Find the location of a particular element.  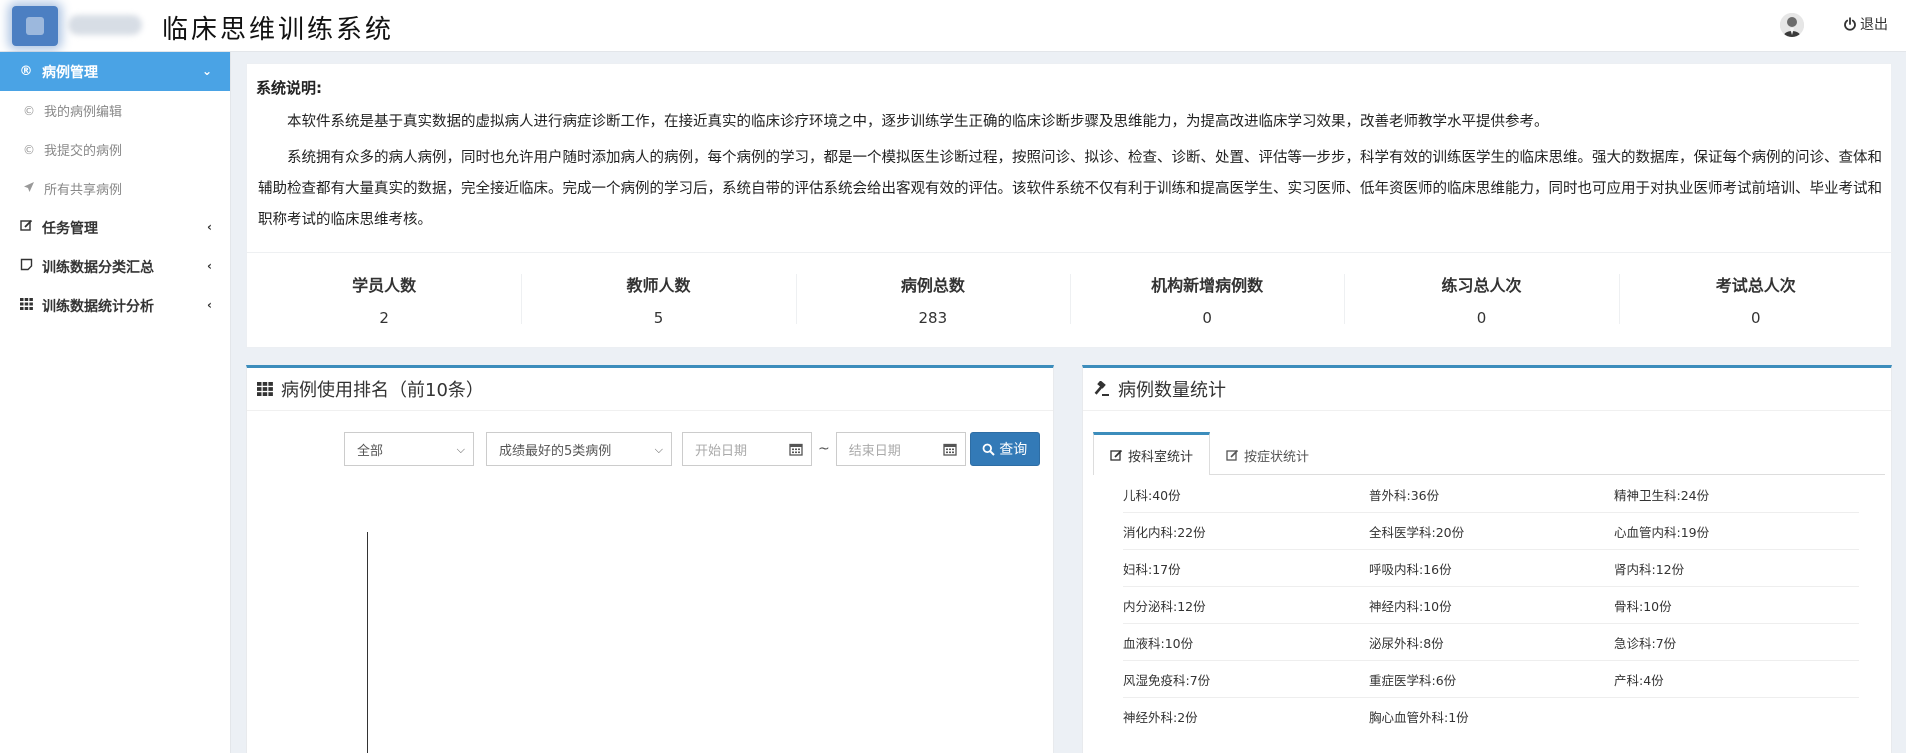

department-count: 骨科:10份 is located at coordinates (1736, 605).